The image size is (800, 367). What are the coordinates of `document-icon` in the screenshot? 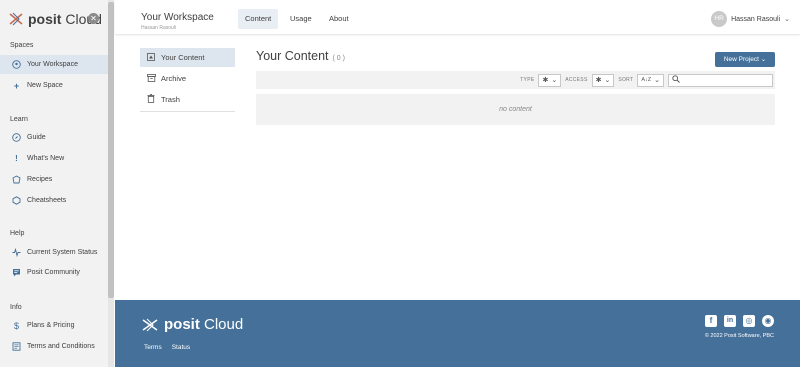 It's located at (16, 346).